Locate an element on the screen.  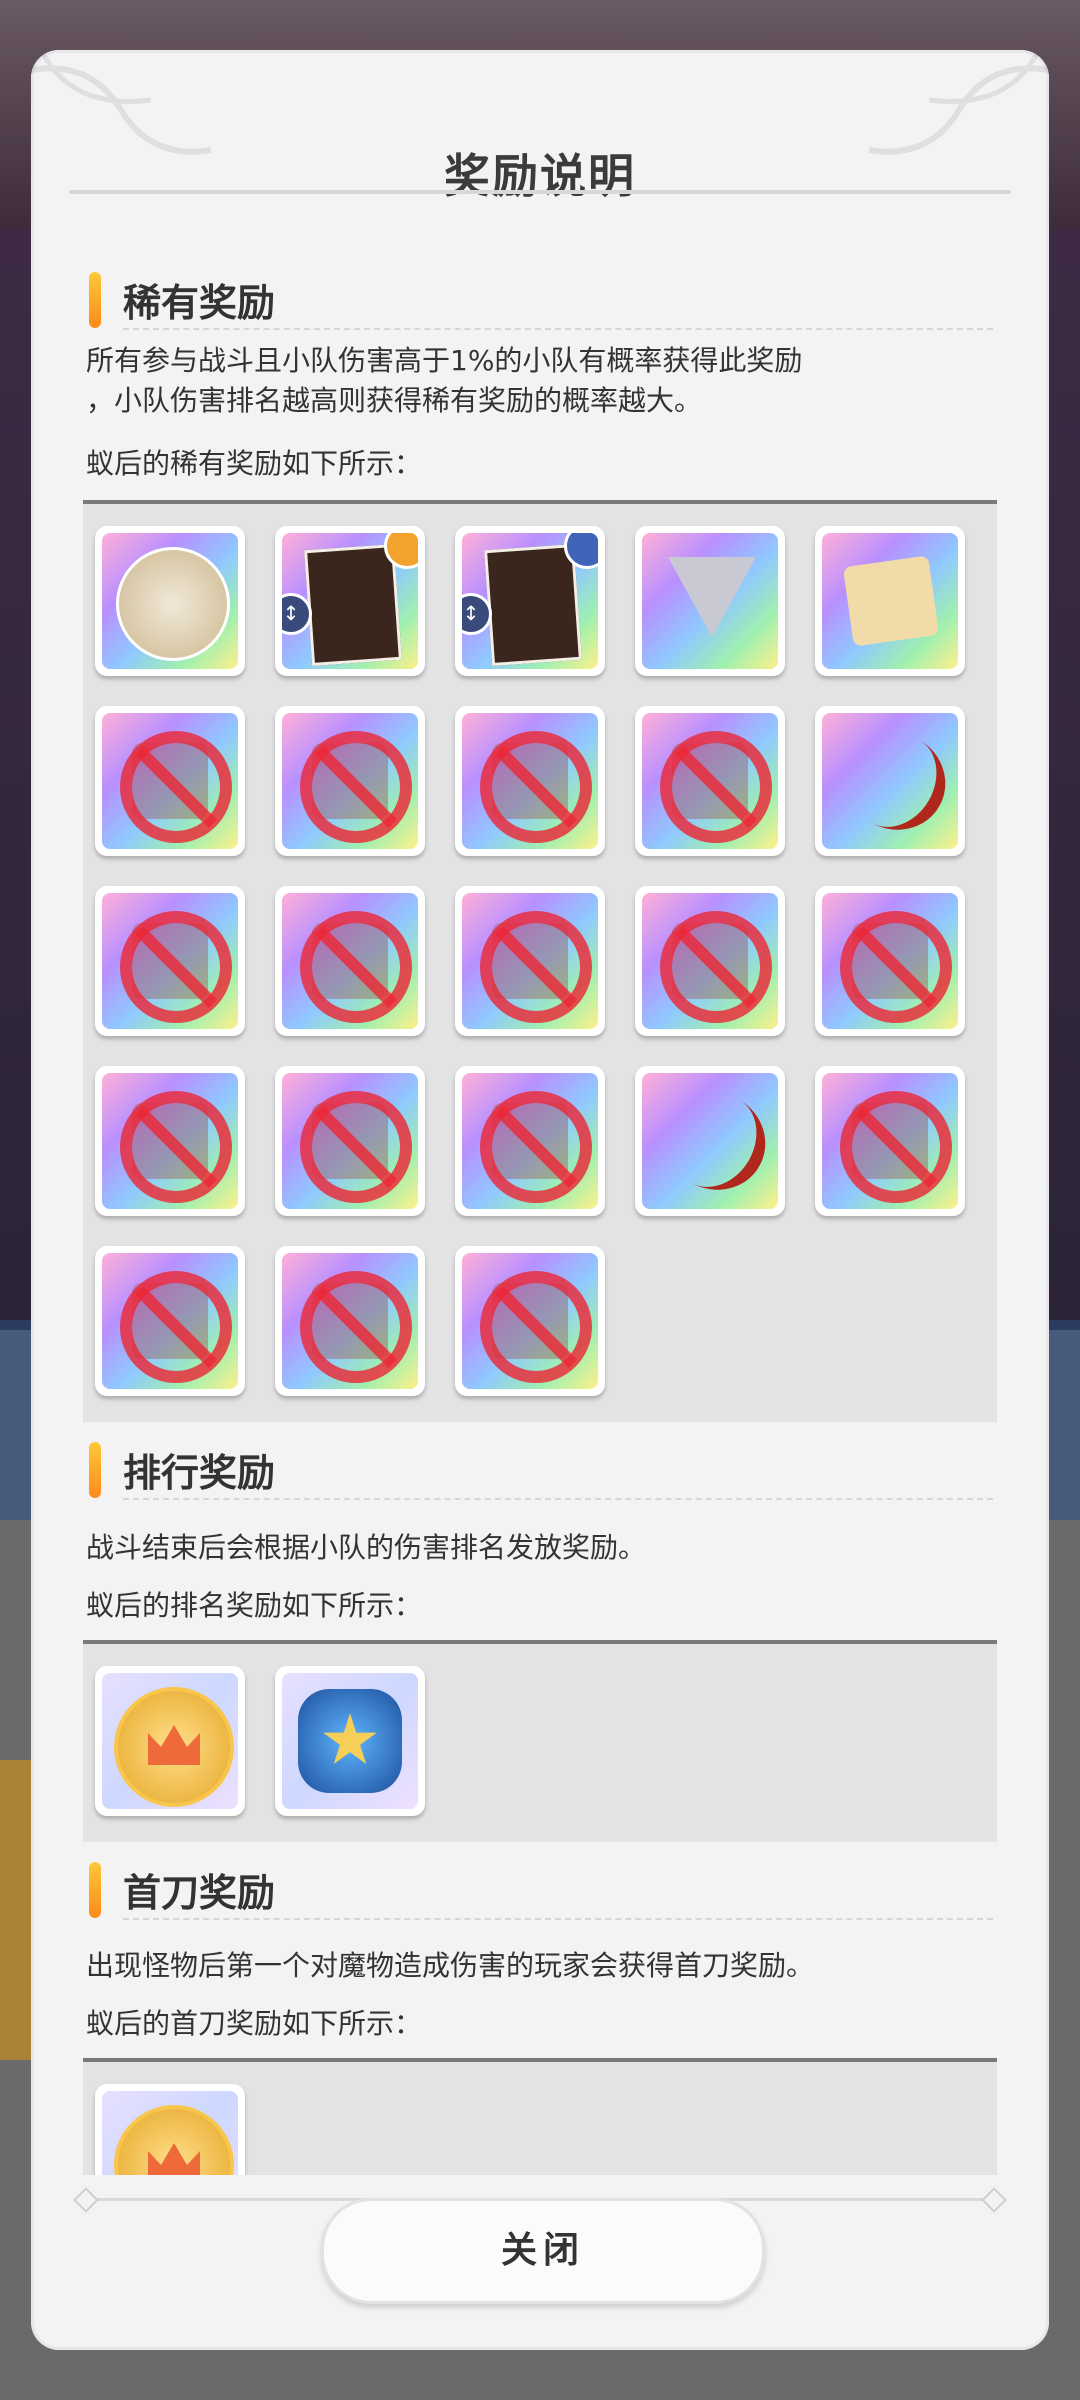
character-card-sun-icon: ↕ is located at coordinates (350, 601).